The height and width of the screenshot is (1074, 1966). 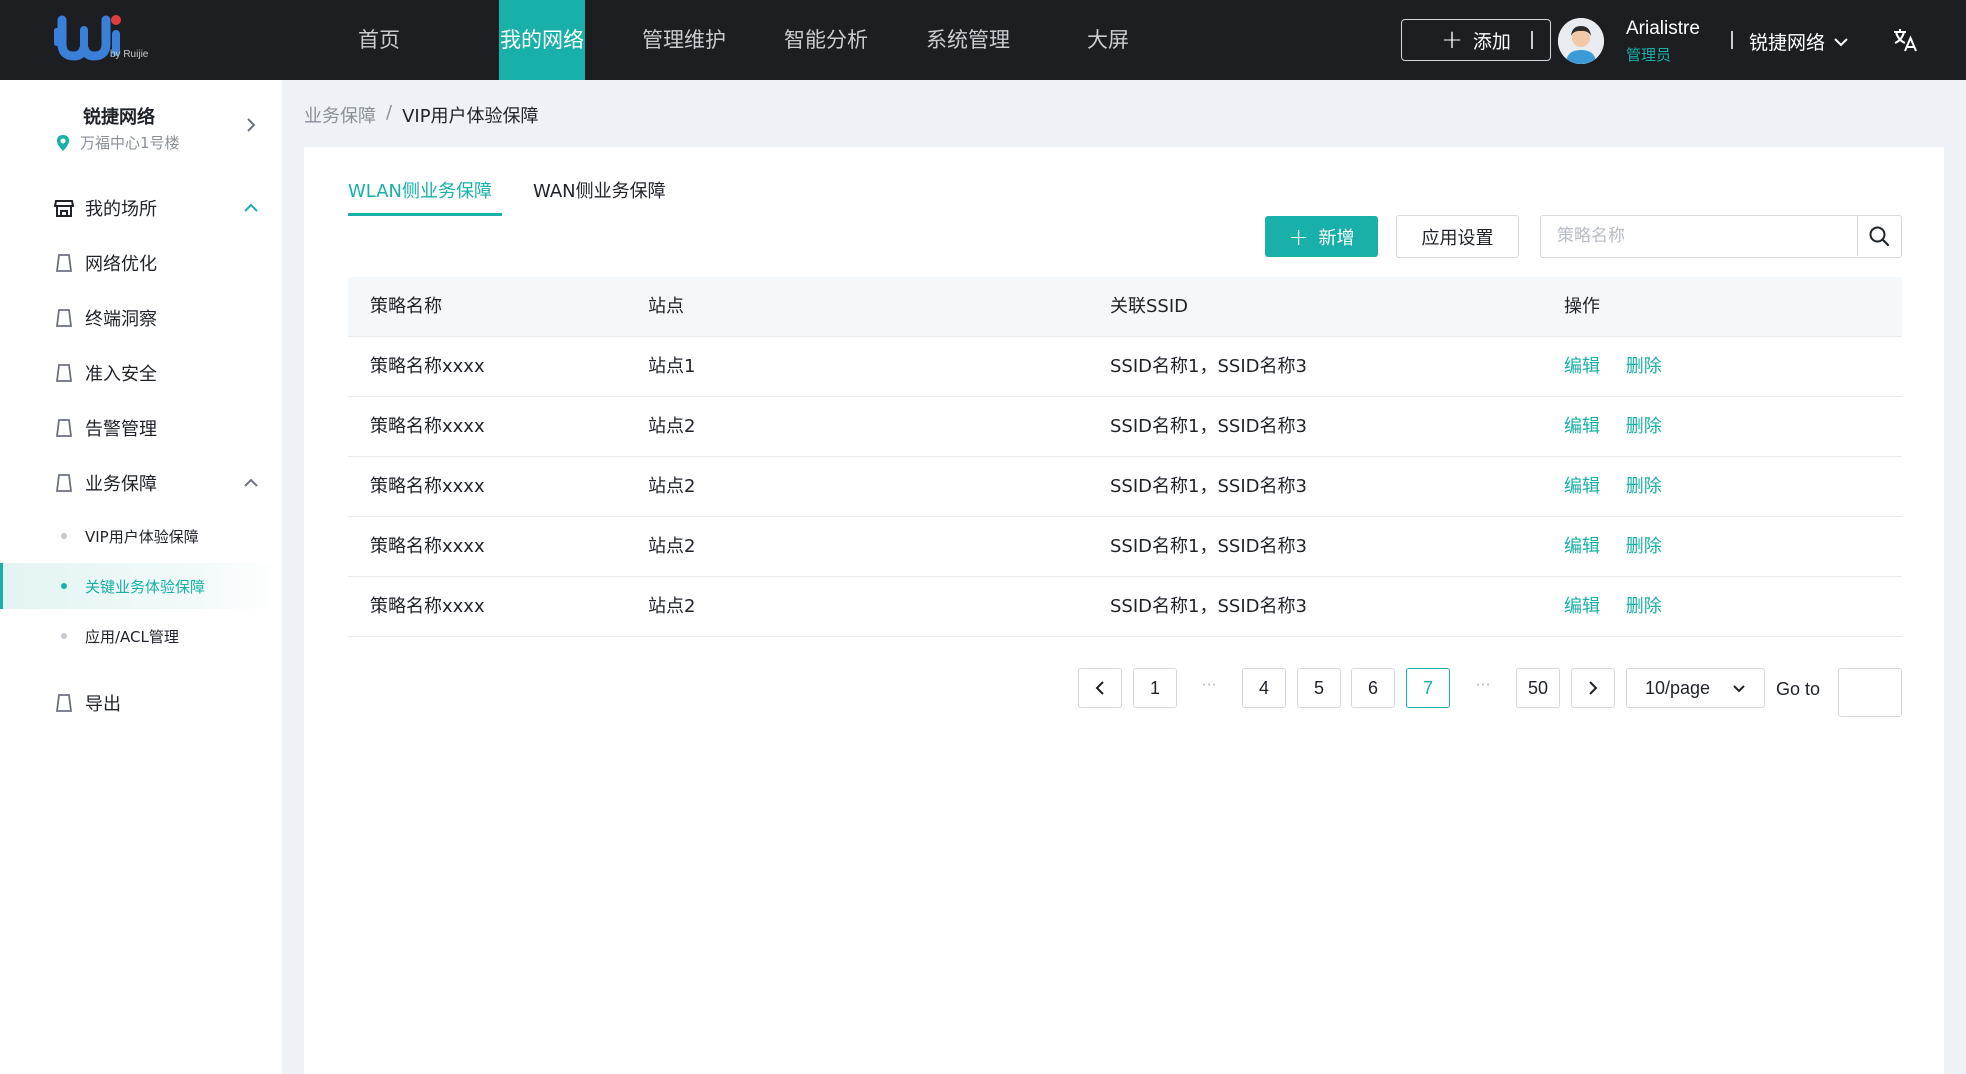 What do you see at coordinates (119, 117) in the screenshot?
I see `site-name: 锐捷网络` at bounding box center [119, 117].